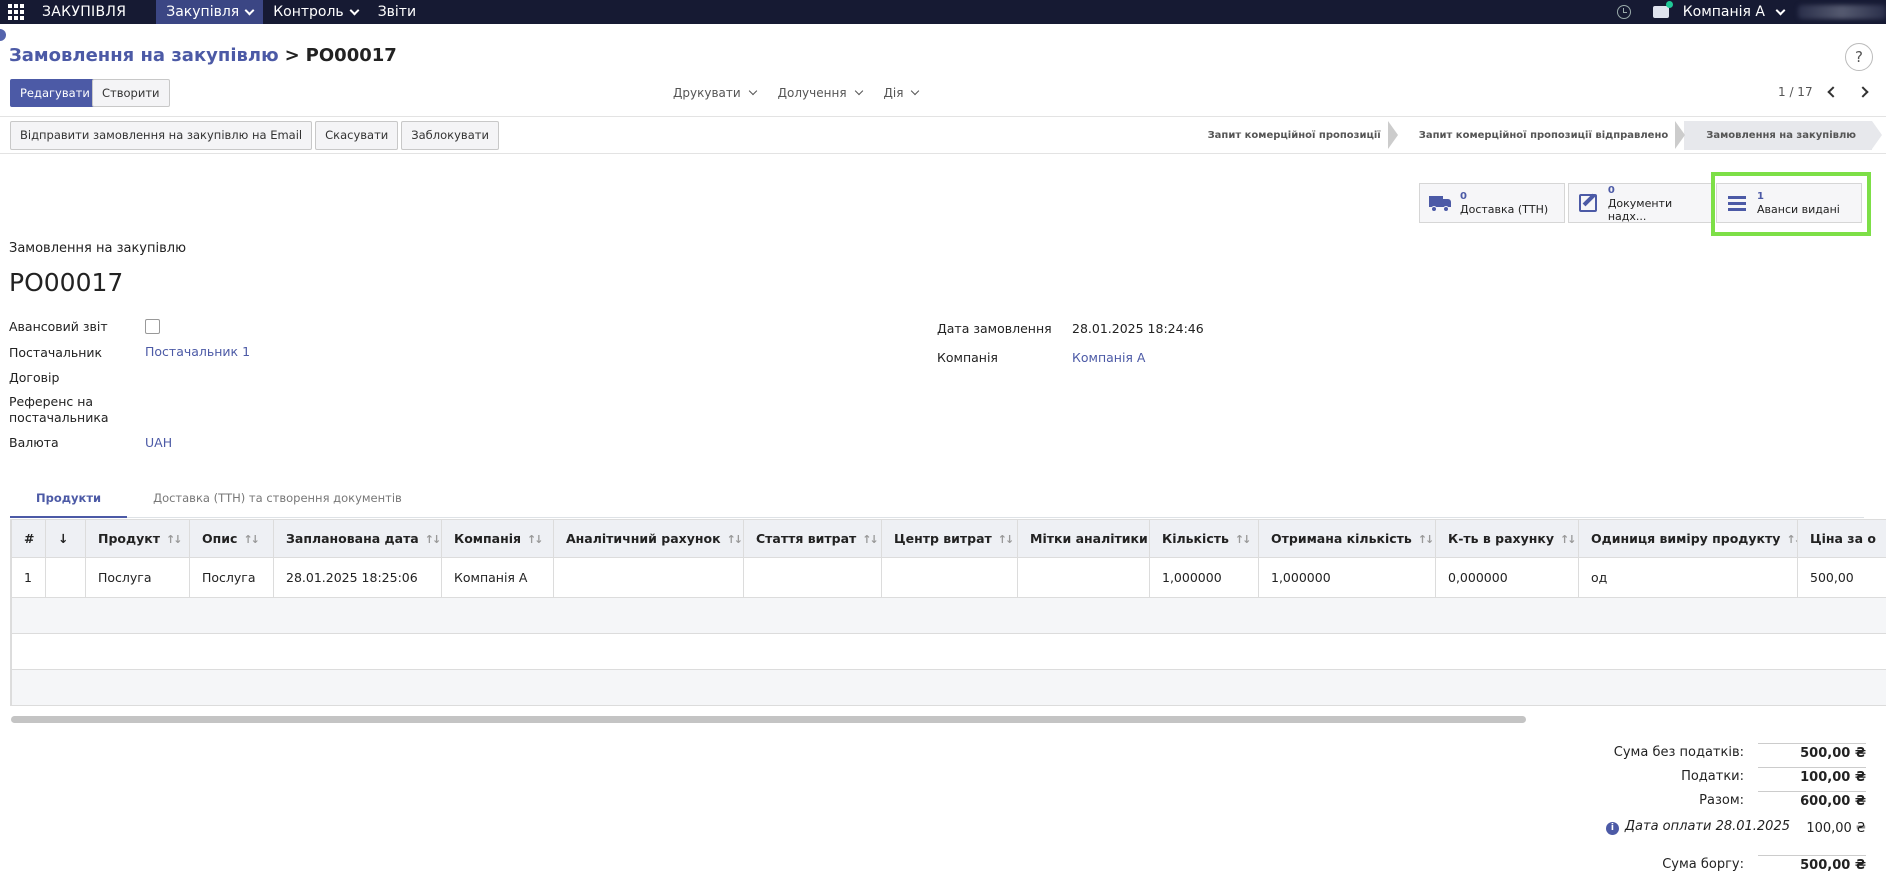 This screenshot has width=1886, height=871. Describe the element at coordinates (137, 538) in the screenshot. I see `col-product: Продукт ↑↓` at that location.